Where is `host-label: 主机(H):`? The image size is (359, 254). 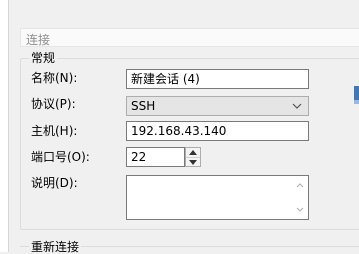 host-label: 主机(H): is located at coordinates (54, 131).